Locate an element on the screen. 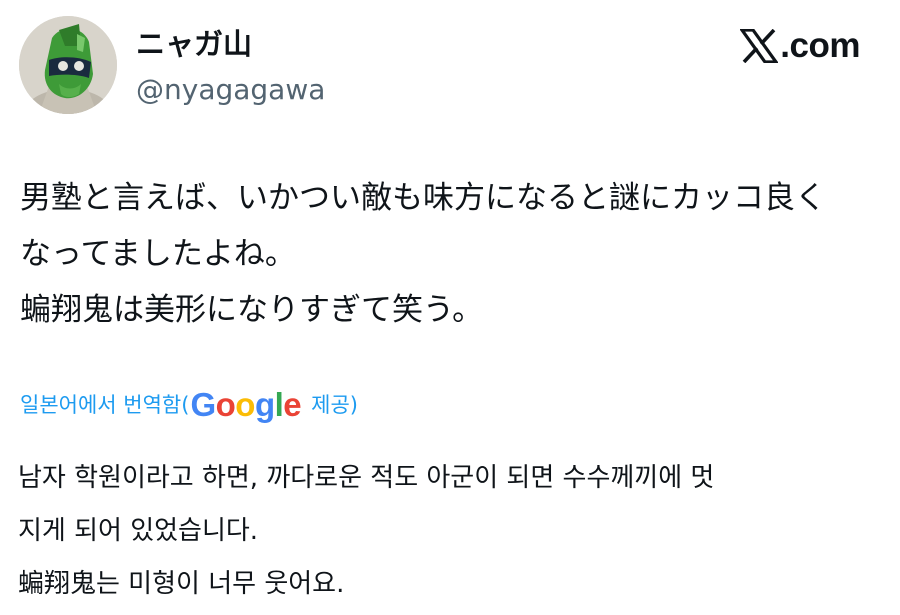 This screenshot has width=900, height=615. x-logo-icon is located at coordinates (759, 46).